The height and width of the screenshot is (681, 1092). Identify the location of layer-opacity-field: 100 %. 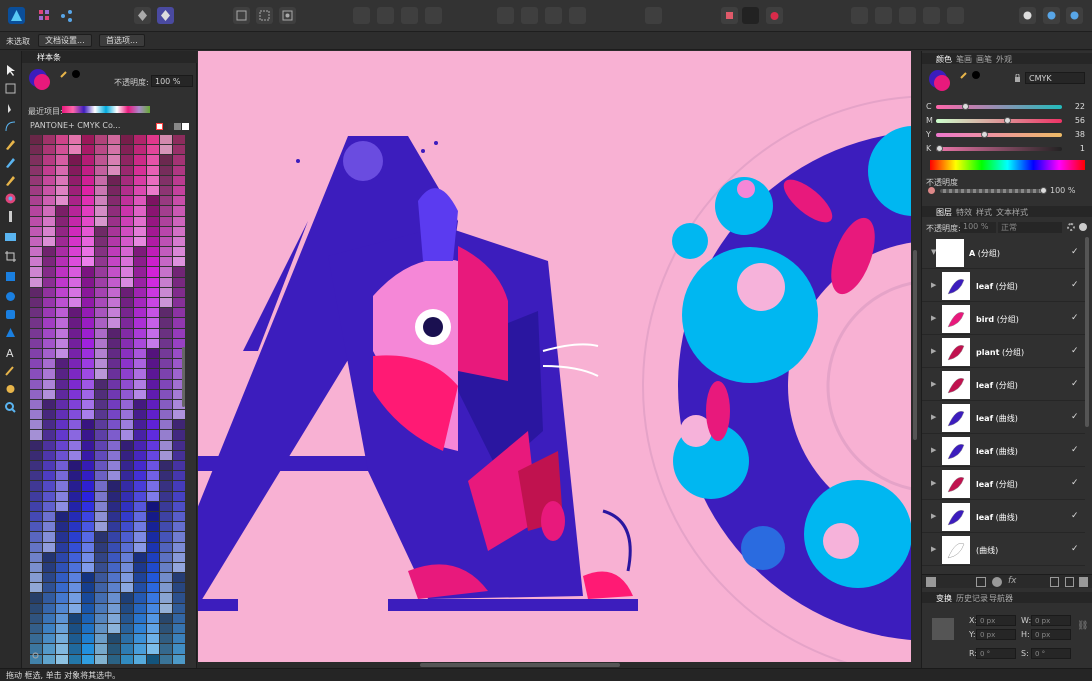
(978, 227).